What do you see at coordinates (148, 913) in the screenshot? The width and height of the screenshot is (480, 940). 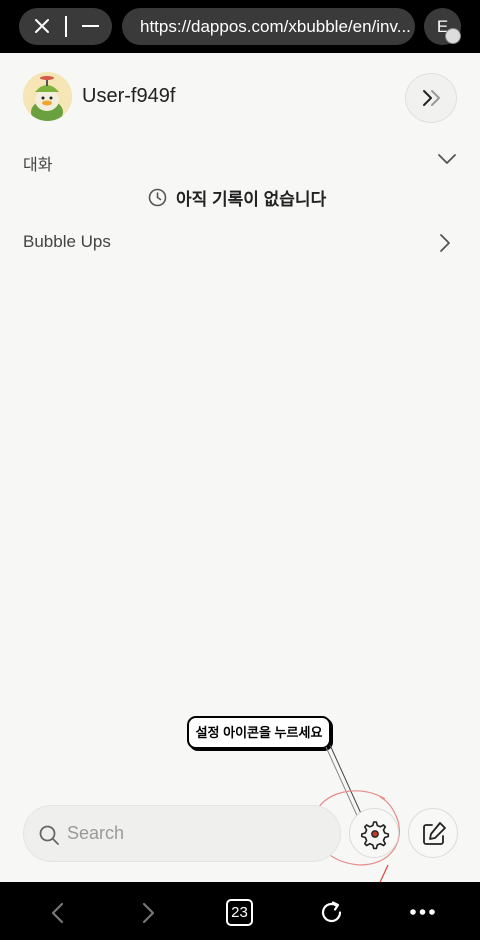 I see `forward-arrow-icon` at bounding box center [148, 913].